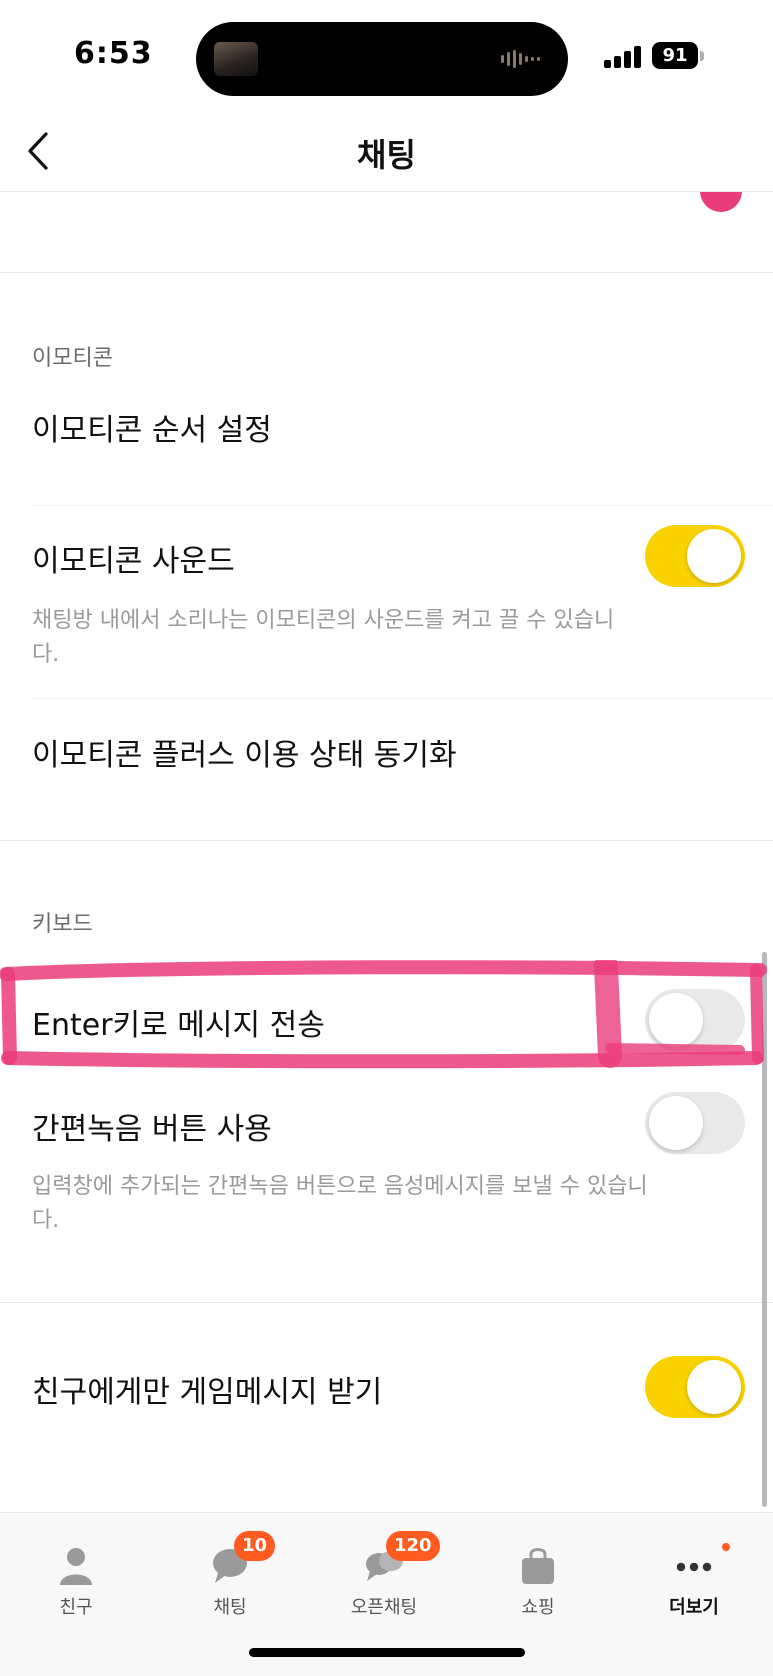 Image resolution: width=773 pixels, height=1676 pixels. I want to click on tab-friends: 친구, so click(76, 1576).